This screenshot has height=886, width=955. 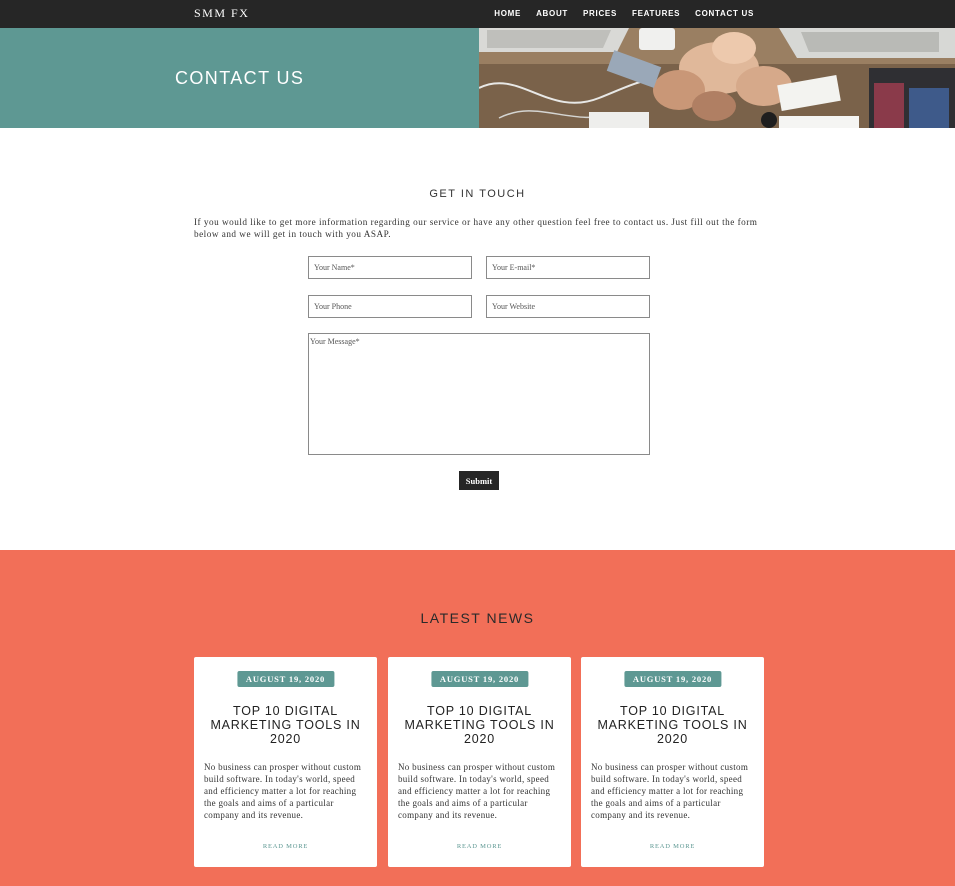 What do you see at coordinates (656, 13) in the screenshot?
I see `nav-item-features: FEATURES` at bounding box center [656, 13].